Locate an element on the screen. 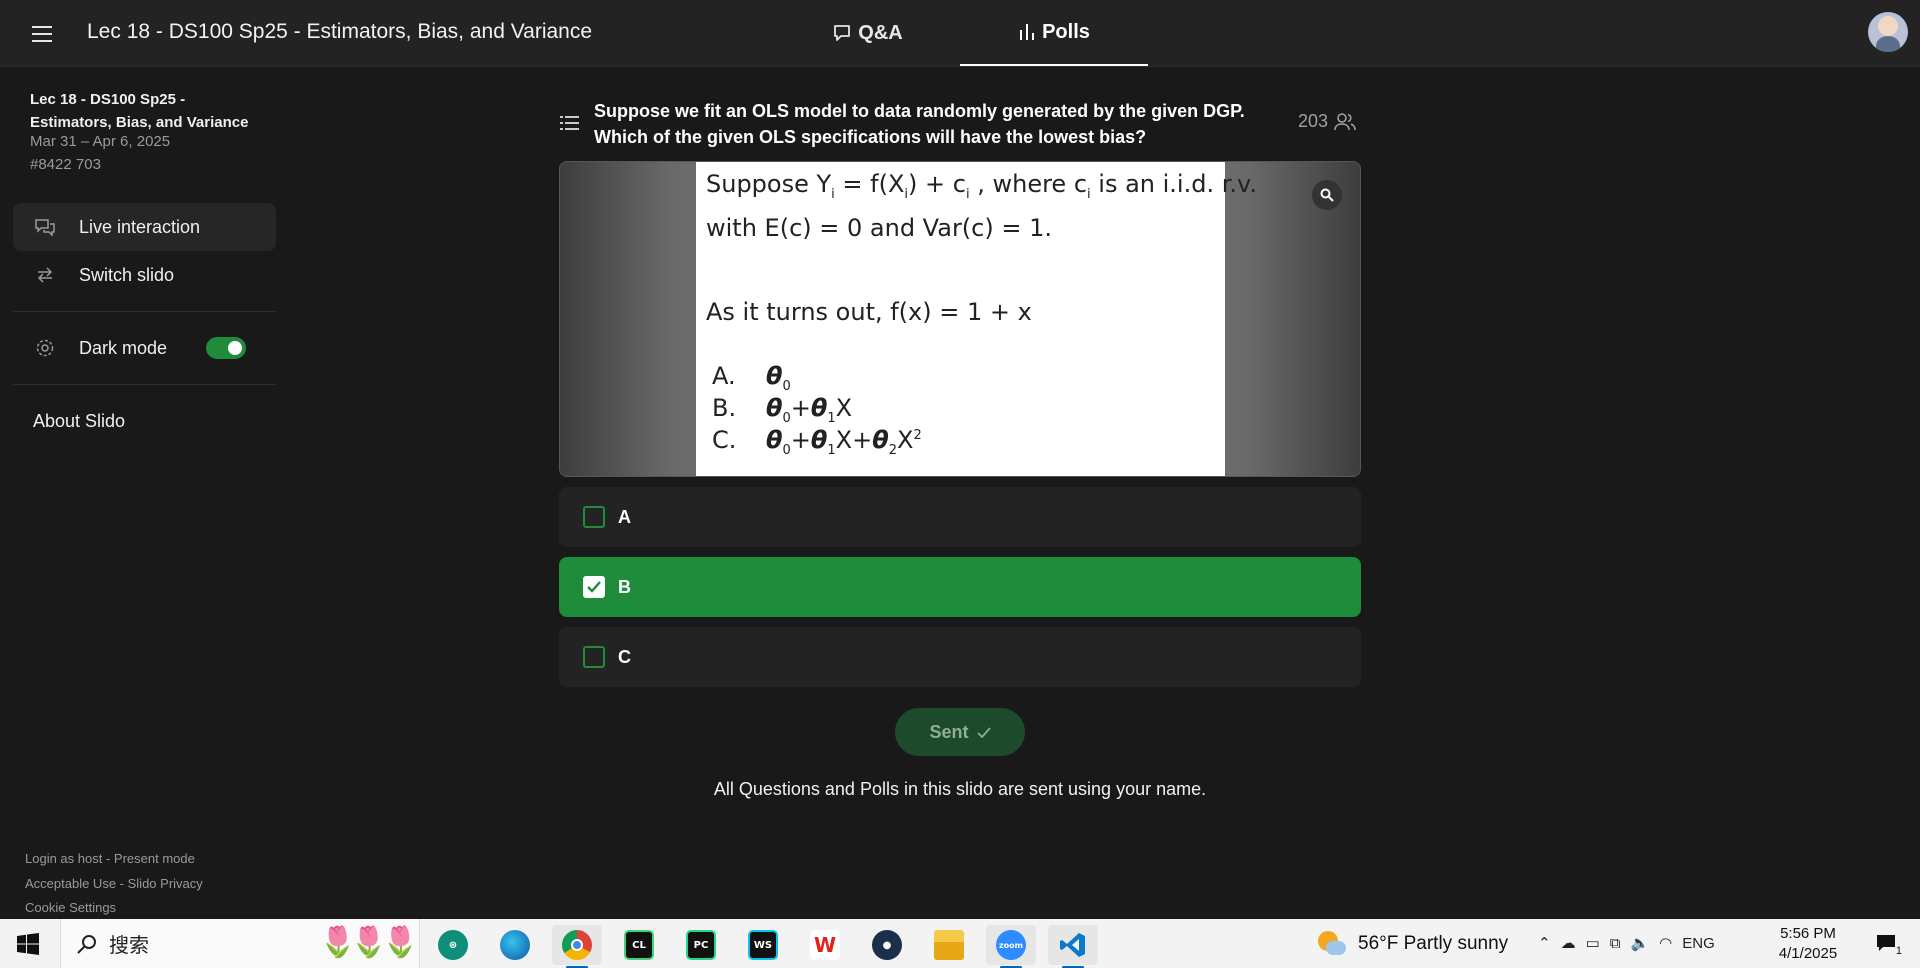  slide-option-a: A. θ0 is located at coordinates (751, 378).